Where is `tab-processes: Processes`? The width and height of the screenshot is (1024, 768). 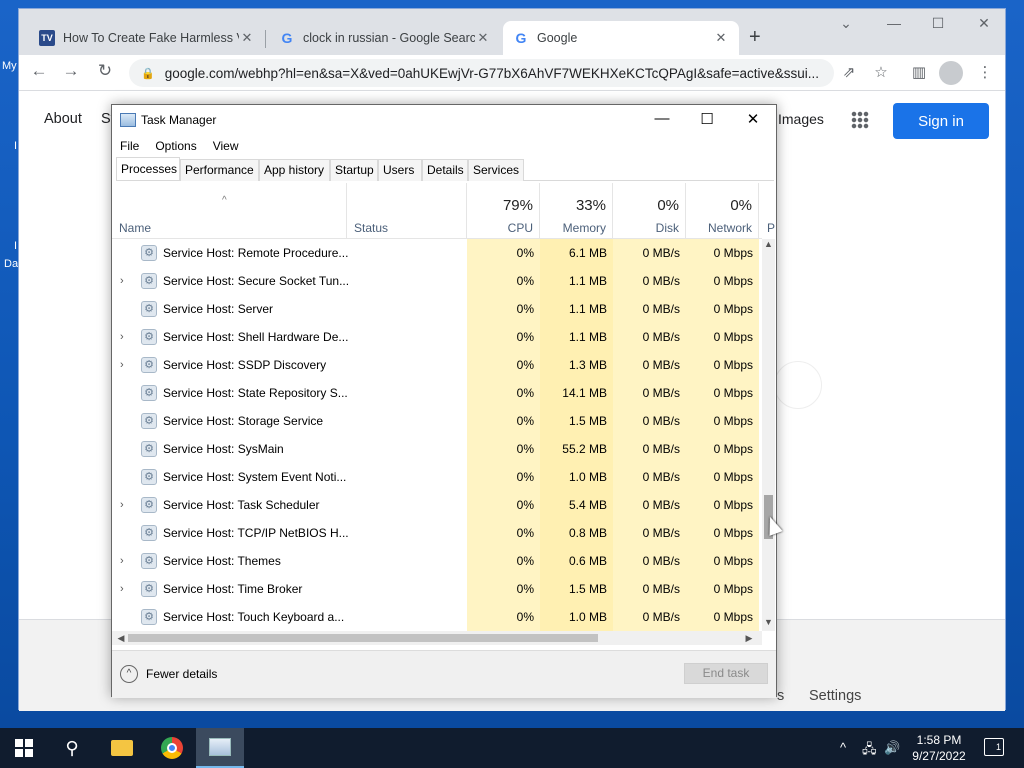 tab-processes: Processes is located at coordinates (148, 168).